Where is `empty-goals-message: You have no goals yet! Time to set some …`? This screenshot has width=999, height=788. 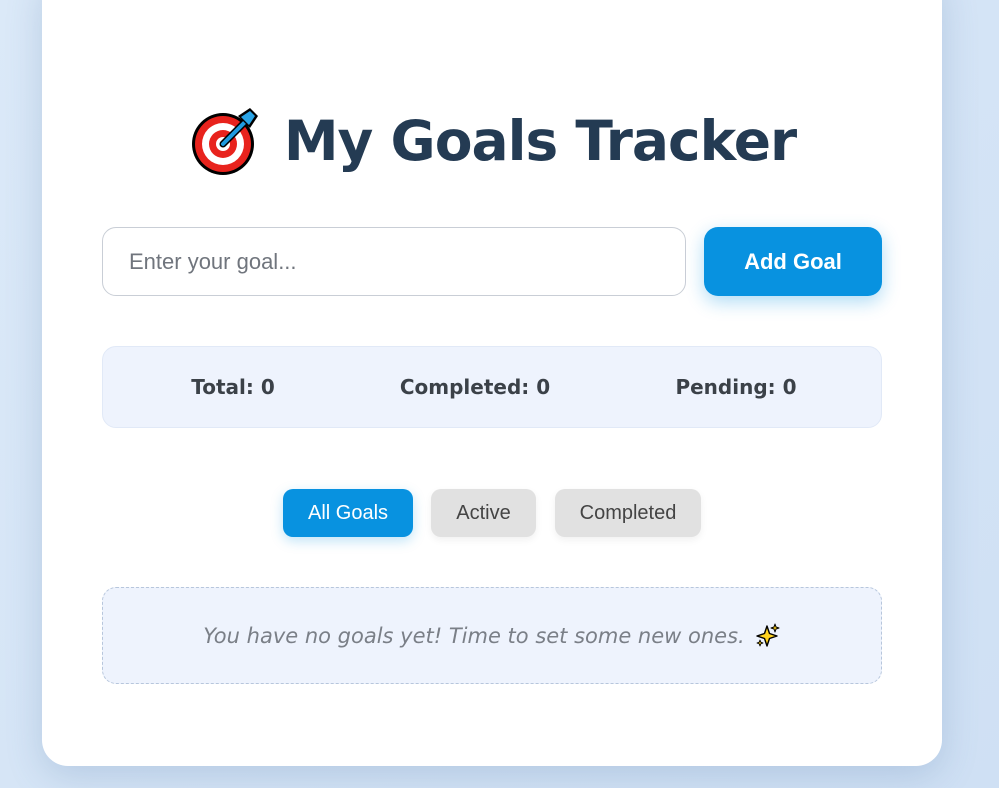 empty-goals-message: You have no goals yet! Time to set some … is located at coordinates (492, 635).